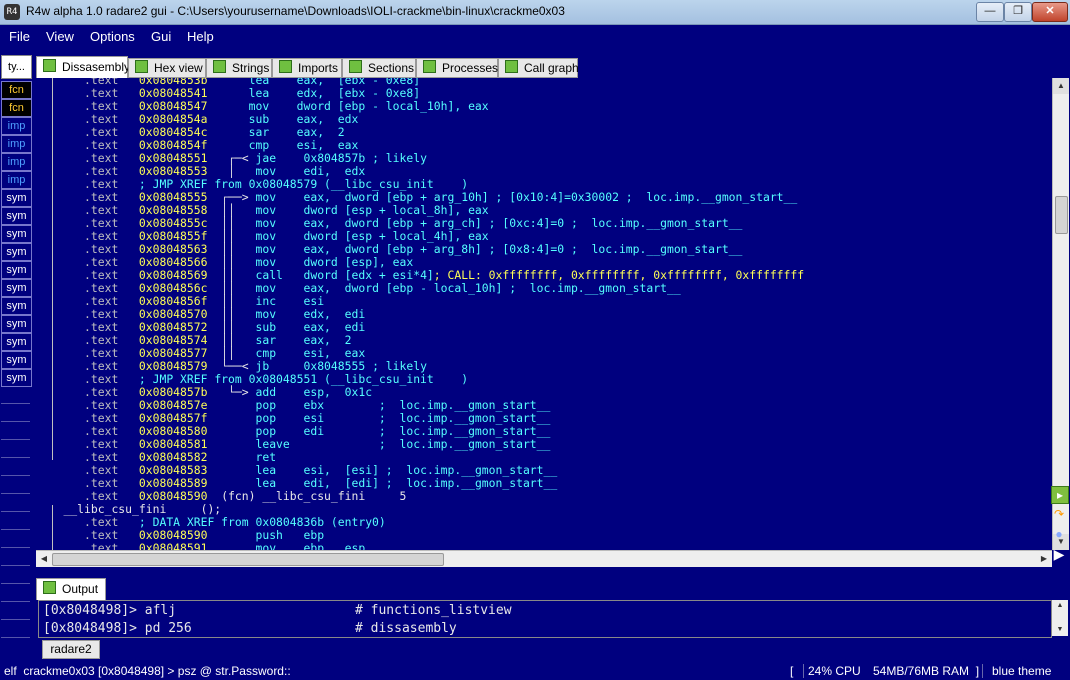 This screenshot has width=1070, height=680. I want to click on tab-call-graph: Call graph, so click(538, 68).